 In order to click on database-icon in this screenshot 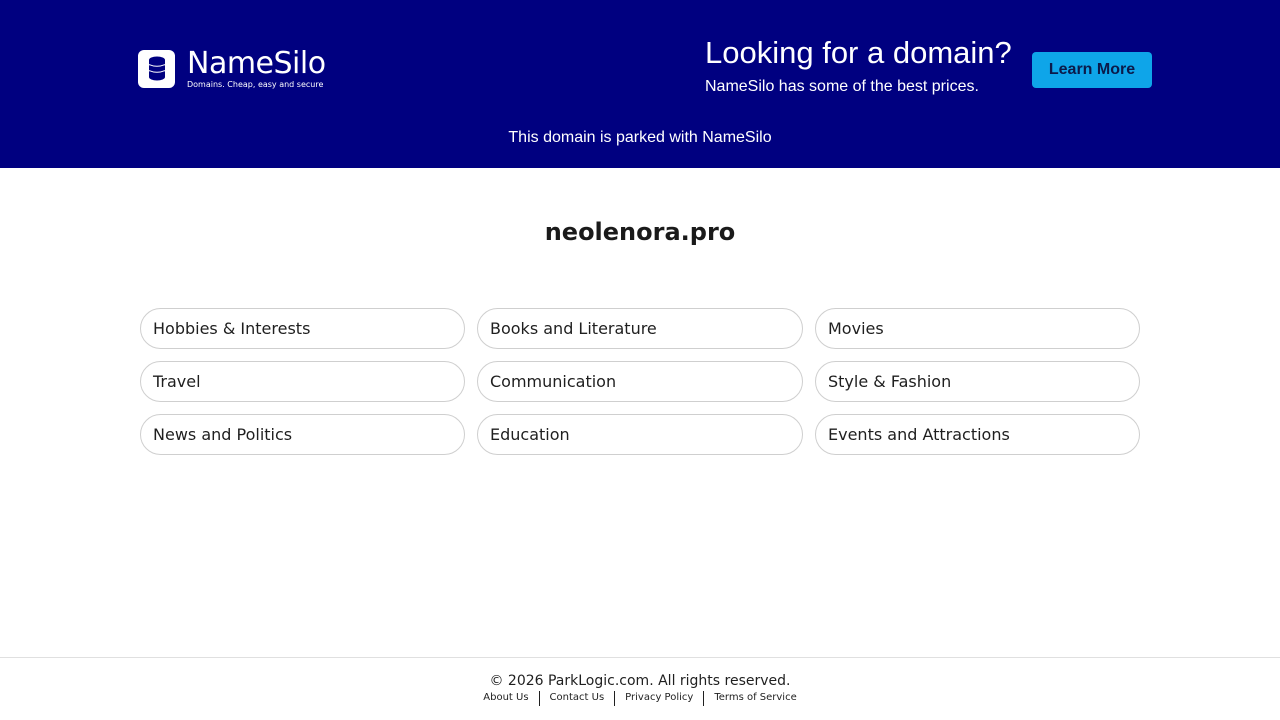, I will do `click(156, 69)`.